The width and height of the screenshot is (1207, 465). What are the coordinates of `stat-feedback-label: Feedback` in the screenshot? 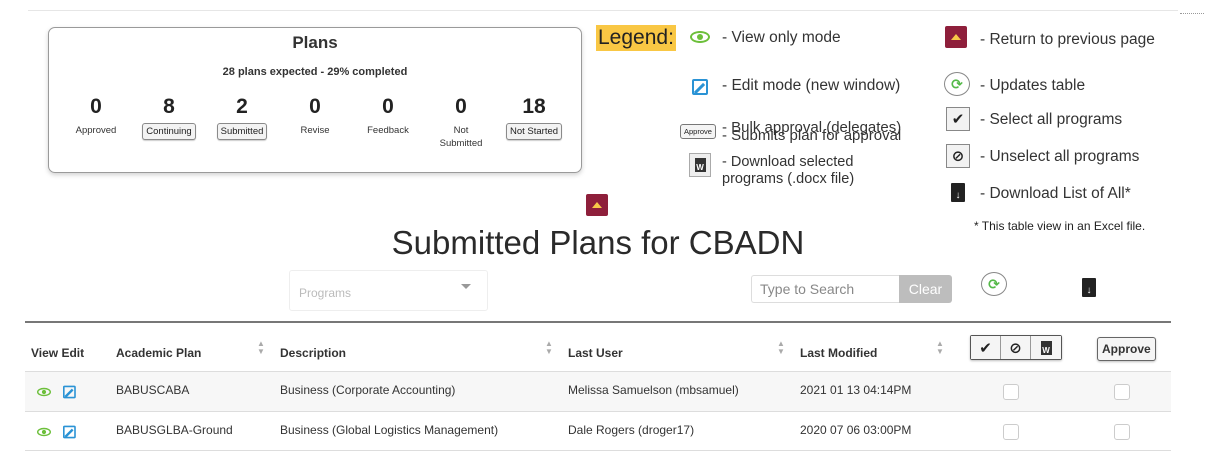 It's located at (388, 130).